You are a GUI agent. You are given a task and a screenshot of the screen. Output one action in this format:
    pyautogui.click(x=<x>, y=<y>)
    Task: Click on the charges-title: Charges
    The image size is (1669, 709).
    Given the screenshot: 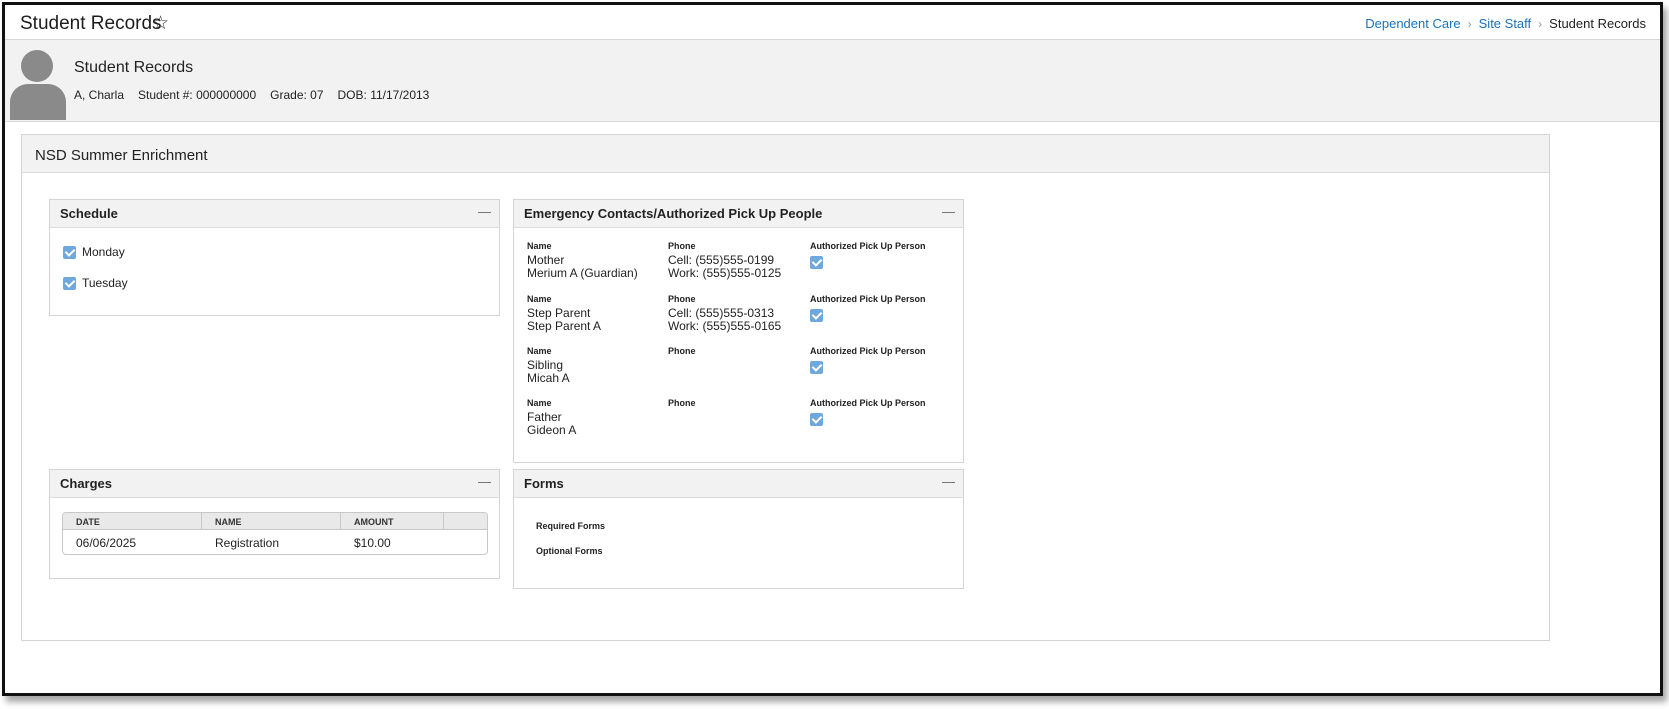 What is the action you would take?
    pyautogui.click(x=86, y=483)
    